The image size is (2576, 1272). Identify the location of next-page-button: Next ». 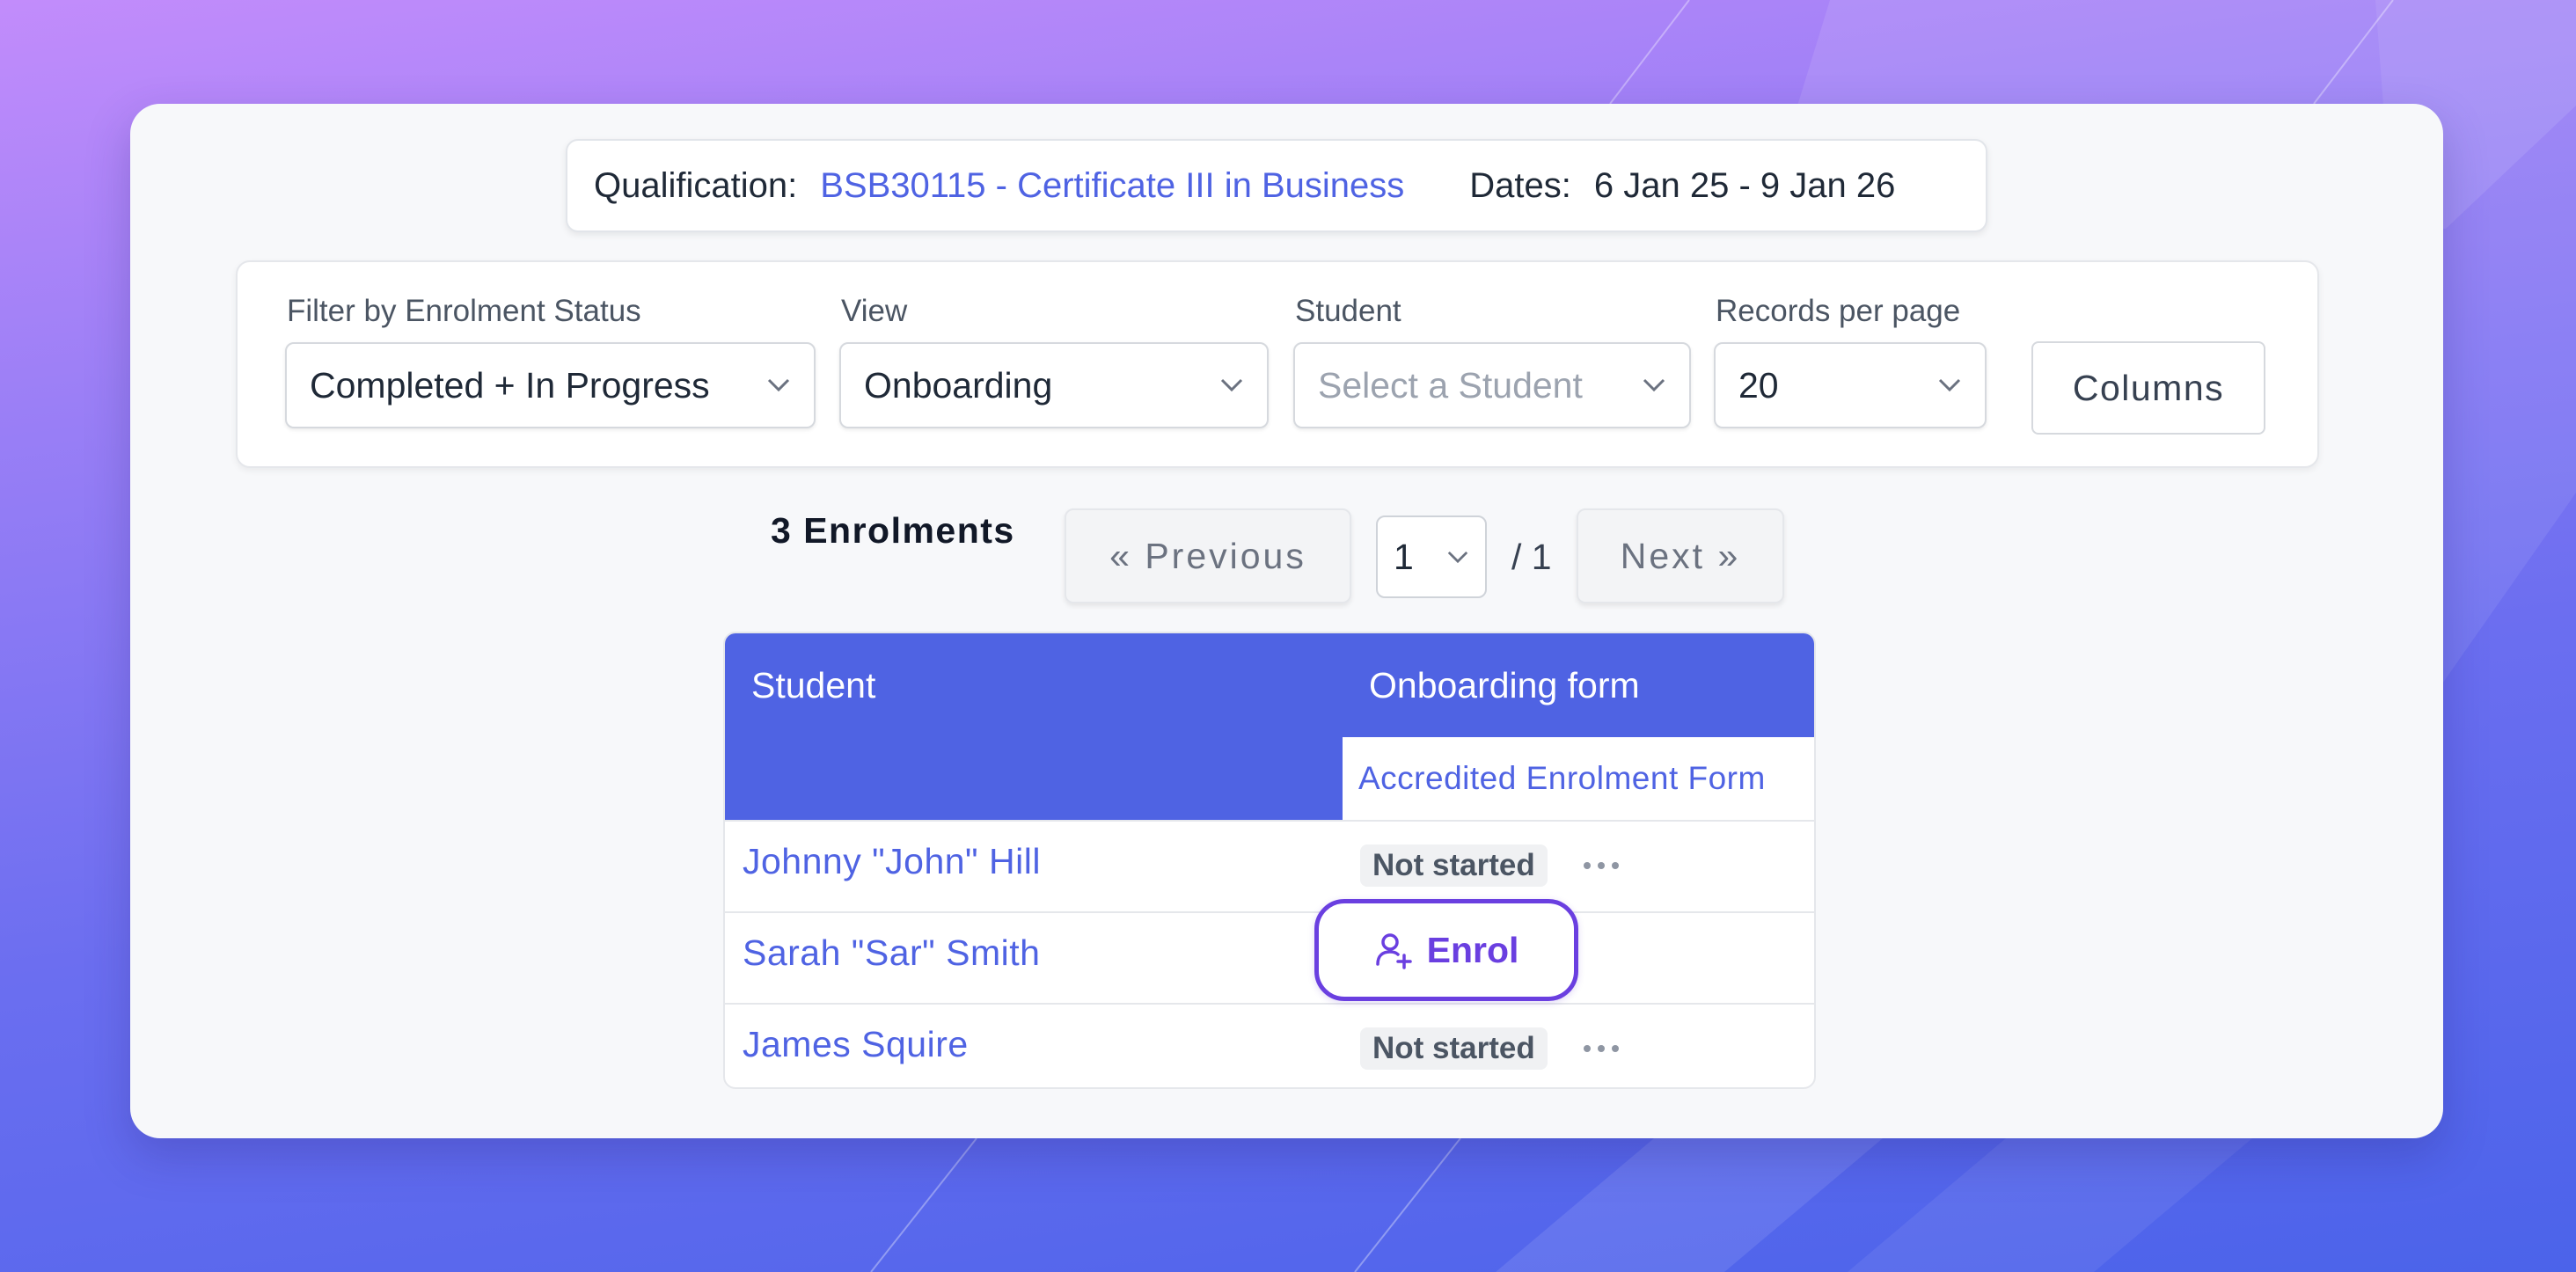
(1680, 555).